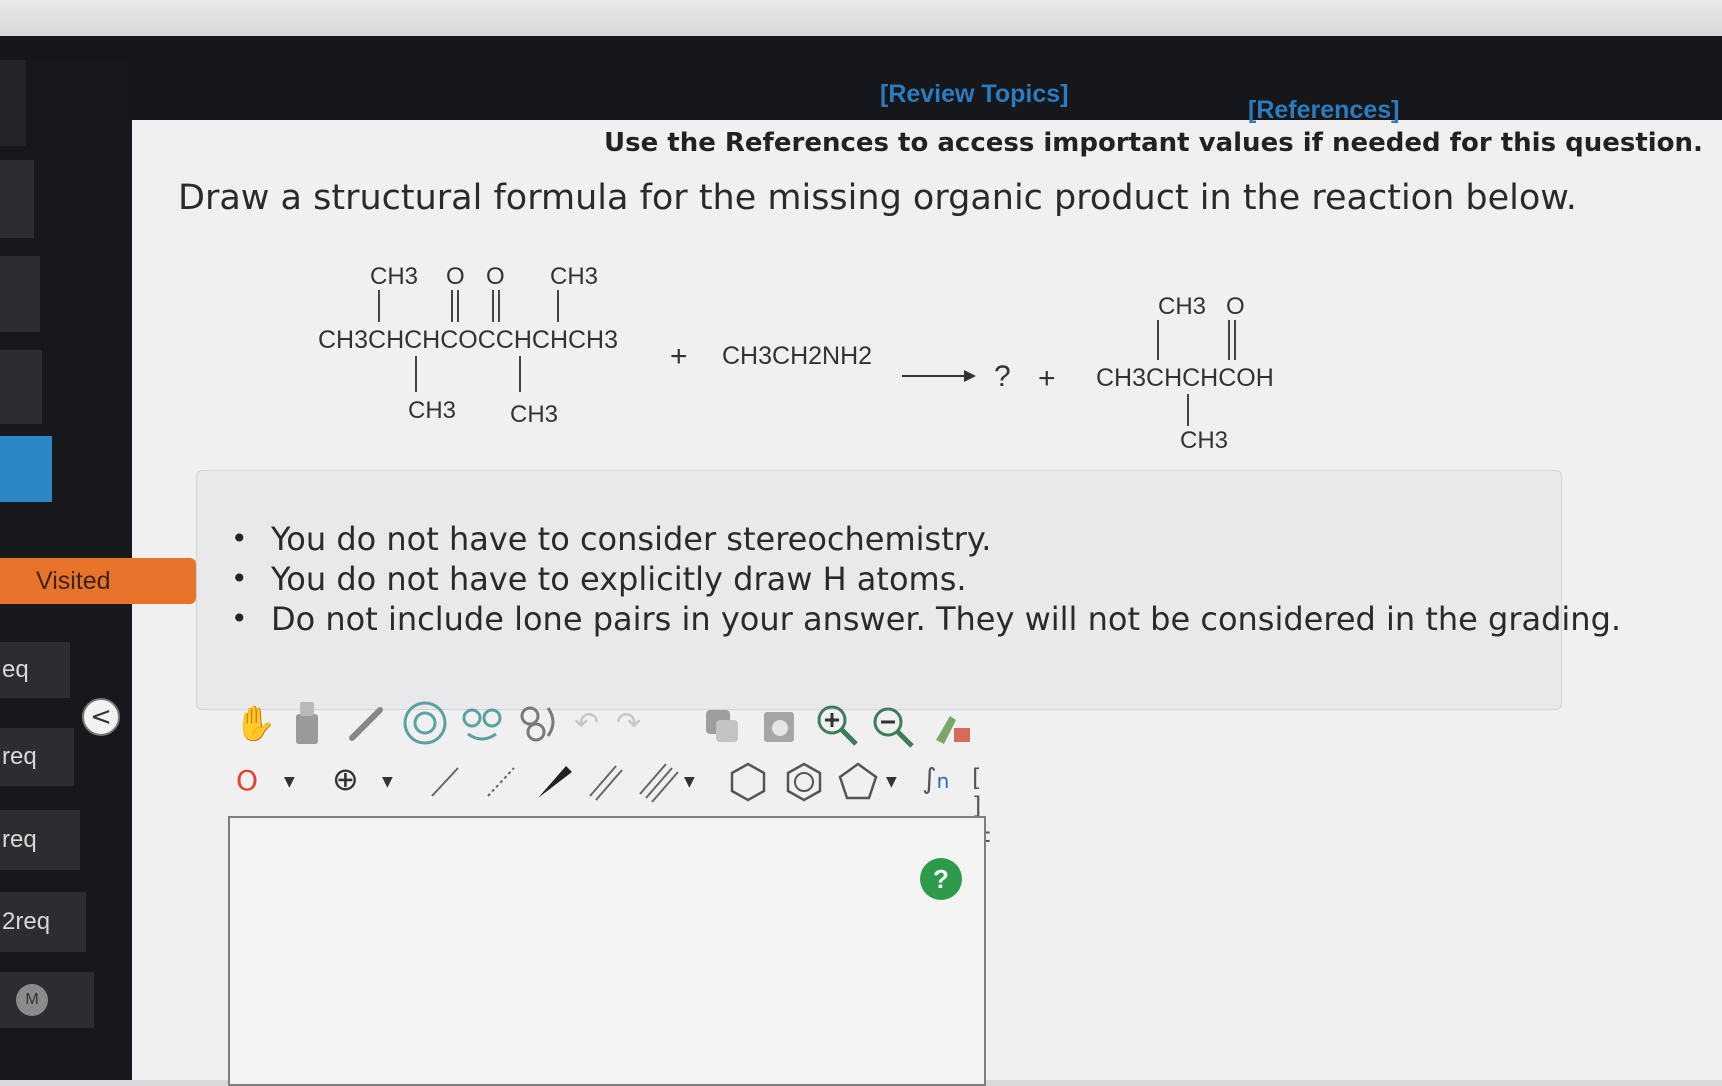 This screenshot has width=1722, height=1086. Describe the element at coordinates (255, 724) in the screenshot. I see `hand-icon: ✋` at that location.